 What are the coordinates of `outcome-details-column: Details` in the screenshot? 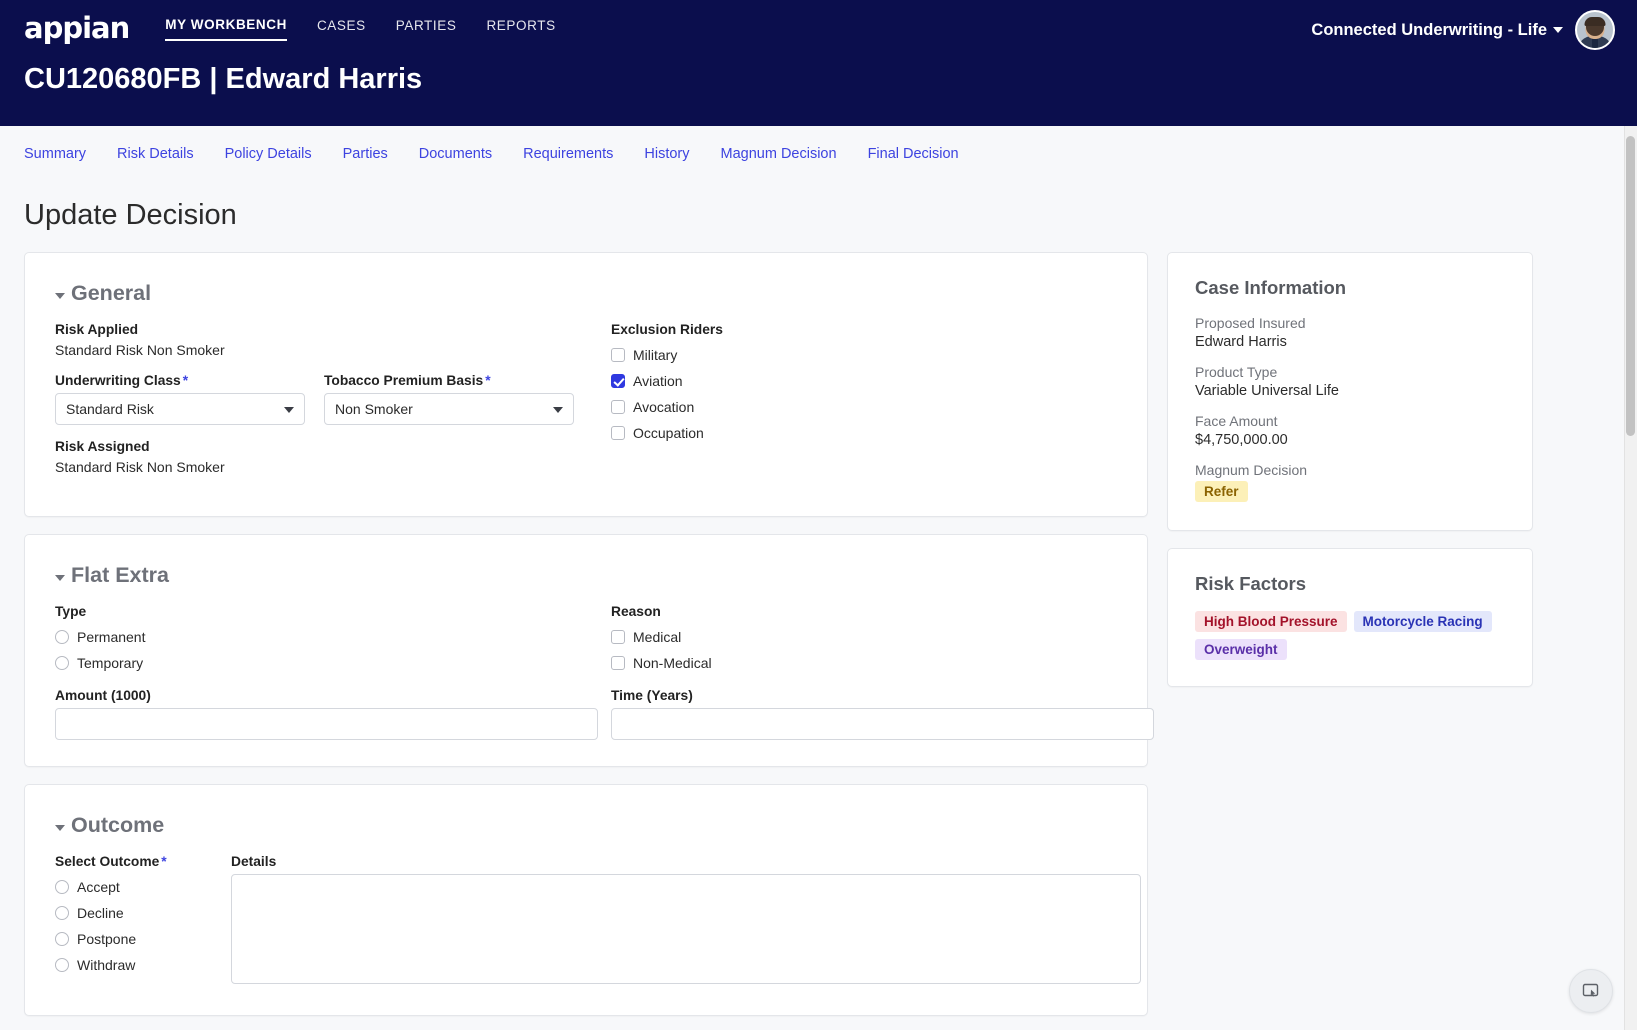 It's located at (686, 921).